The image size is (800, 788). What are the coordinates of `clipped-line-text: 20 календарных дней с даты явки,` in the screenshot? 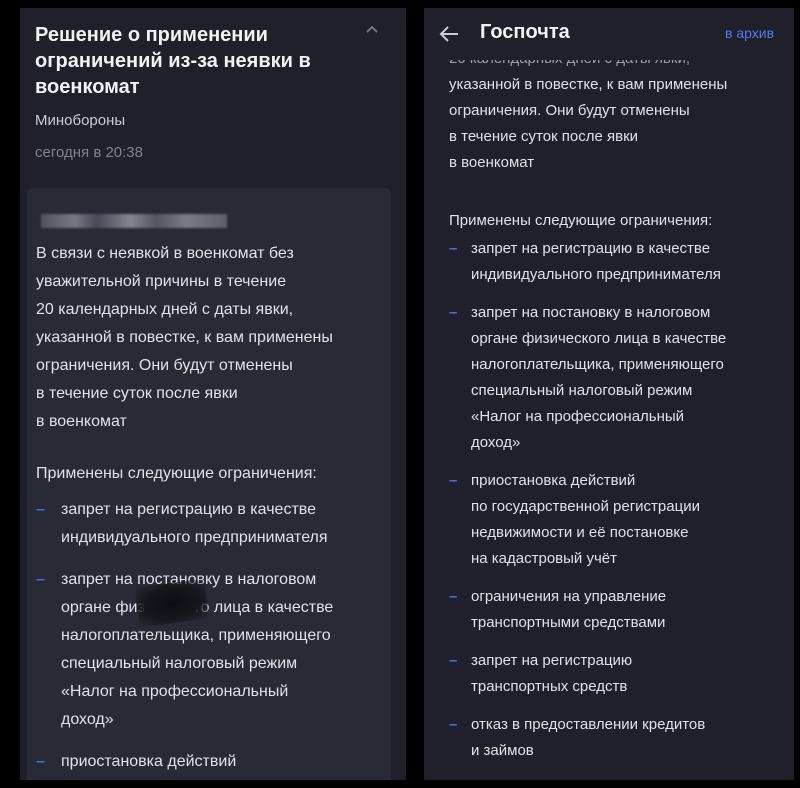 It's located at (569, 65).